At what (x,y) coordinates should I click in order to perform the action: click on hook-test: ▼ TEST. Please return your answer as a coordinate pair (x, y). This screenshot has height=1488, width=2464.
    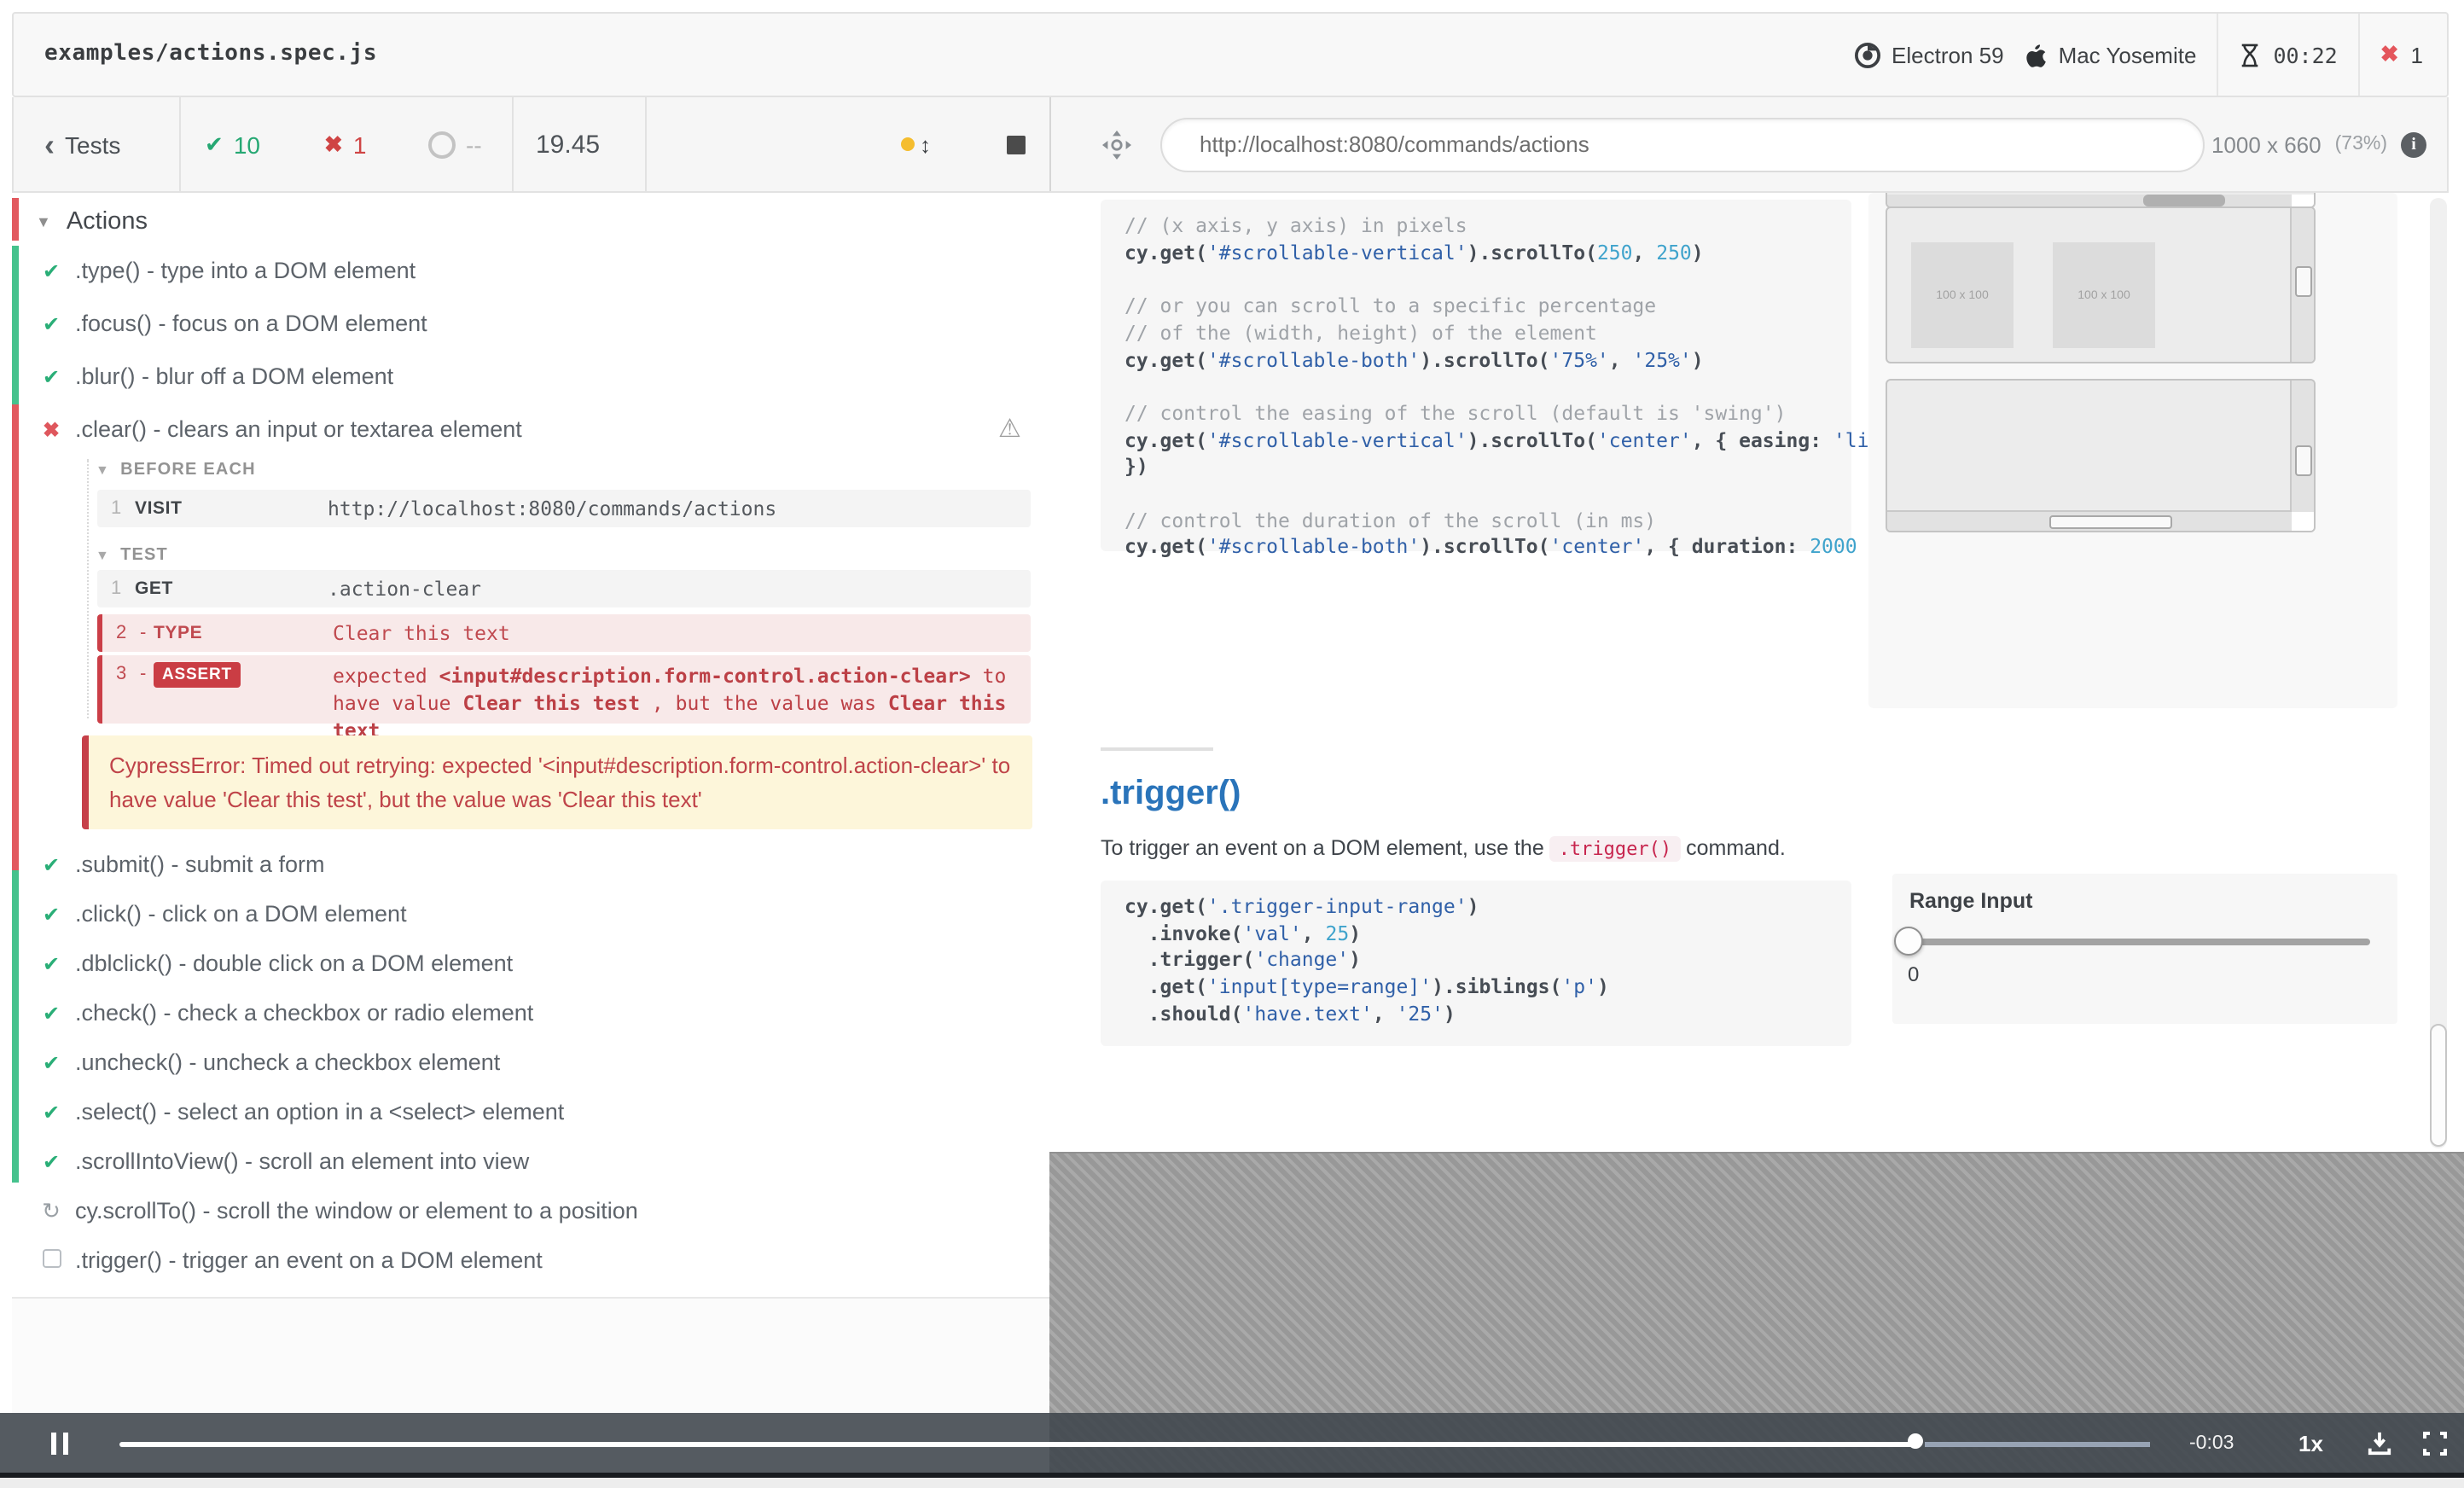
    Looking at the image, I should click on (132, 555).